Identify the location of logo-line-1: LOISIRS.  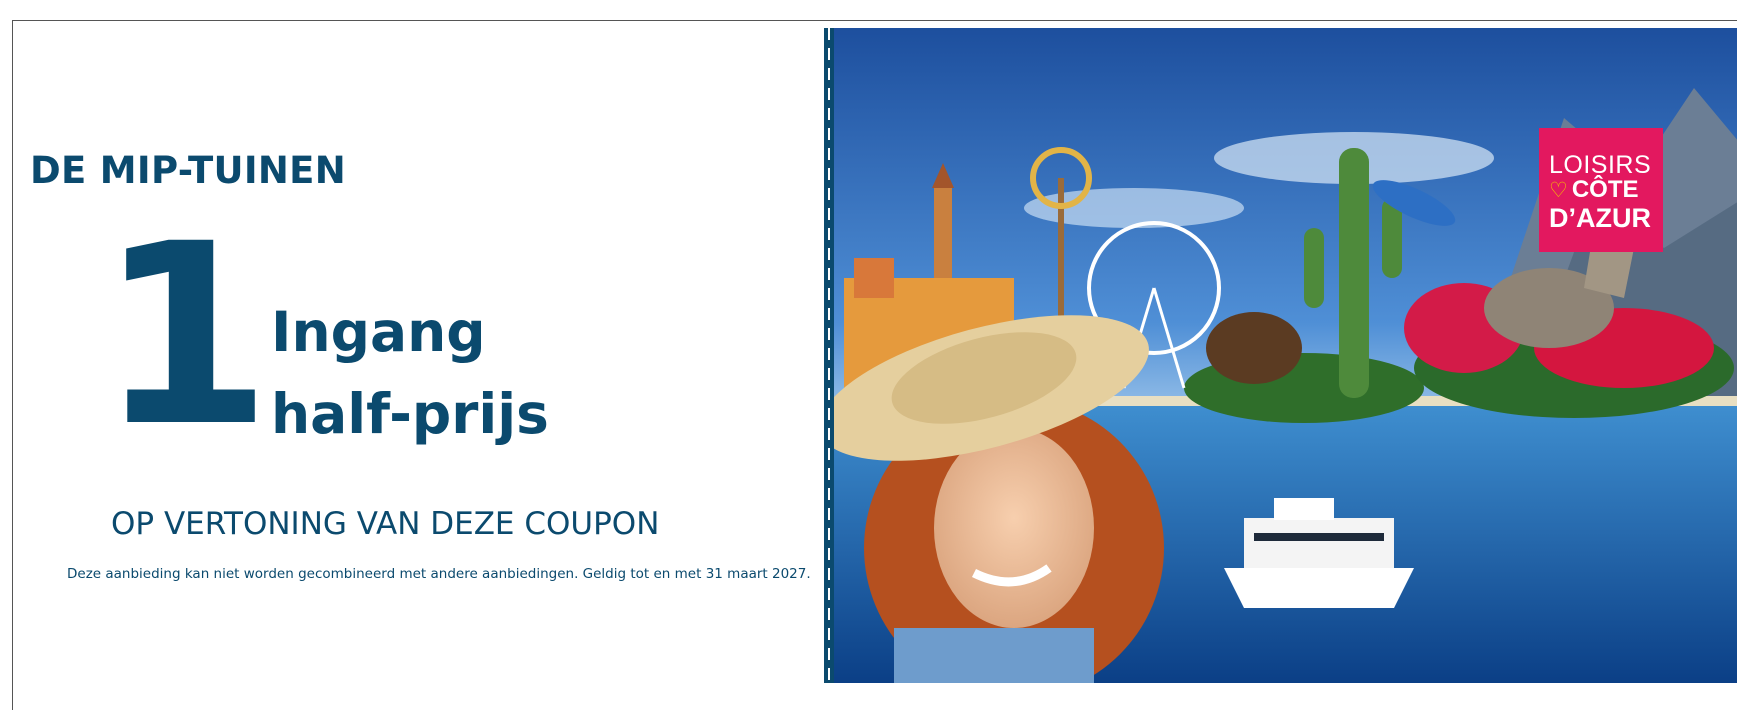
(1600, 165).